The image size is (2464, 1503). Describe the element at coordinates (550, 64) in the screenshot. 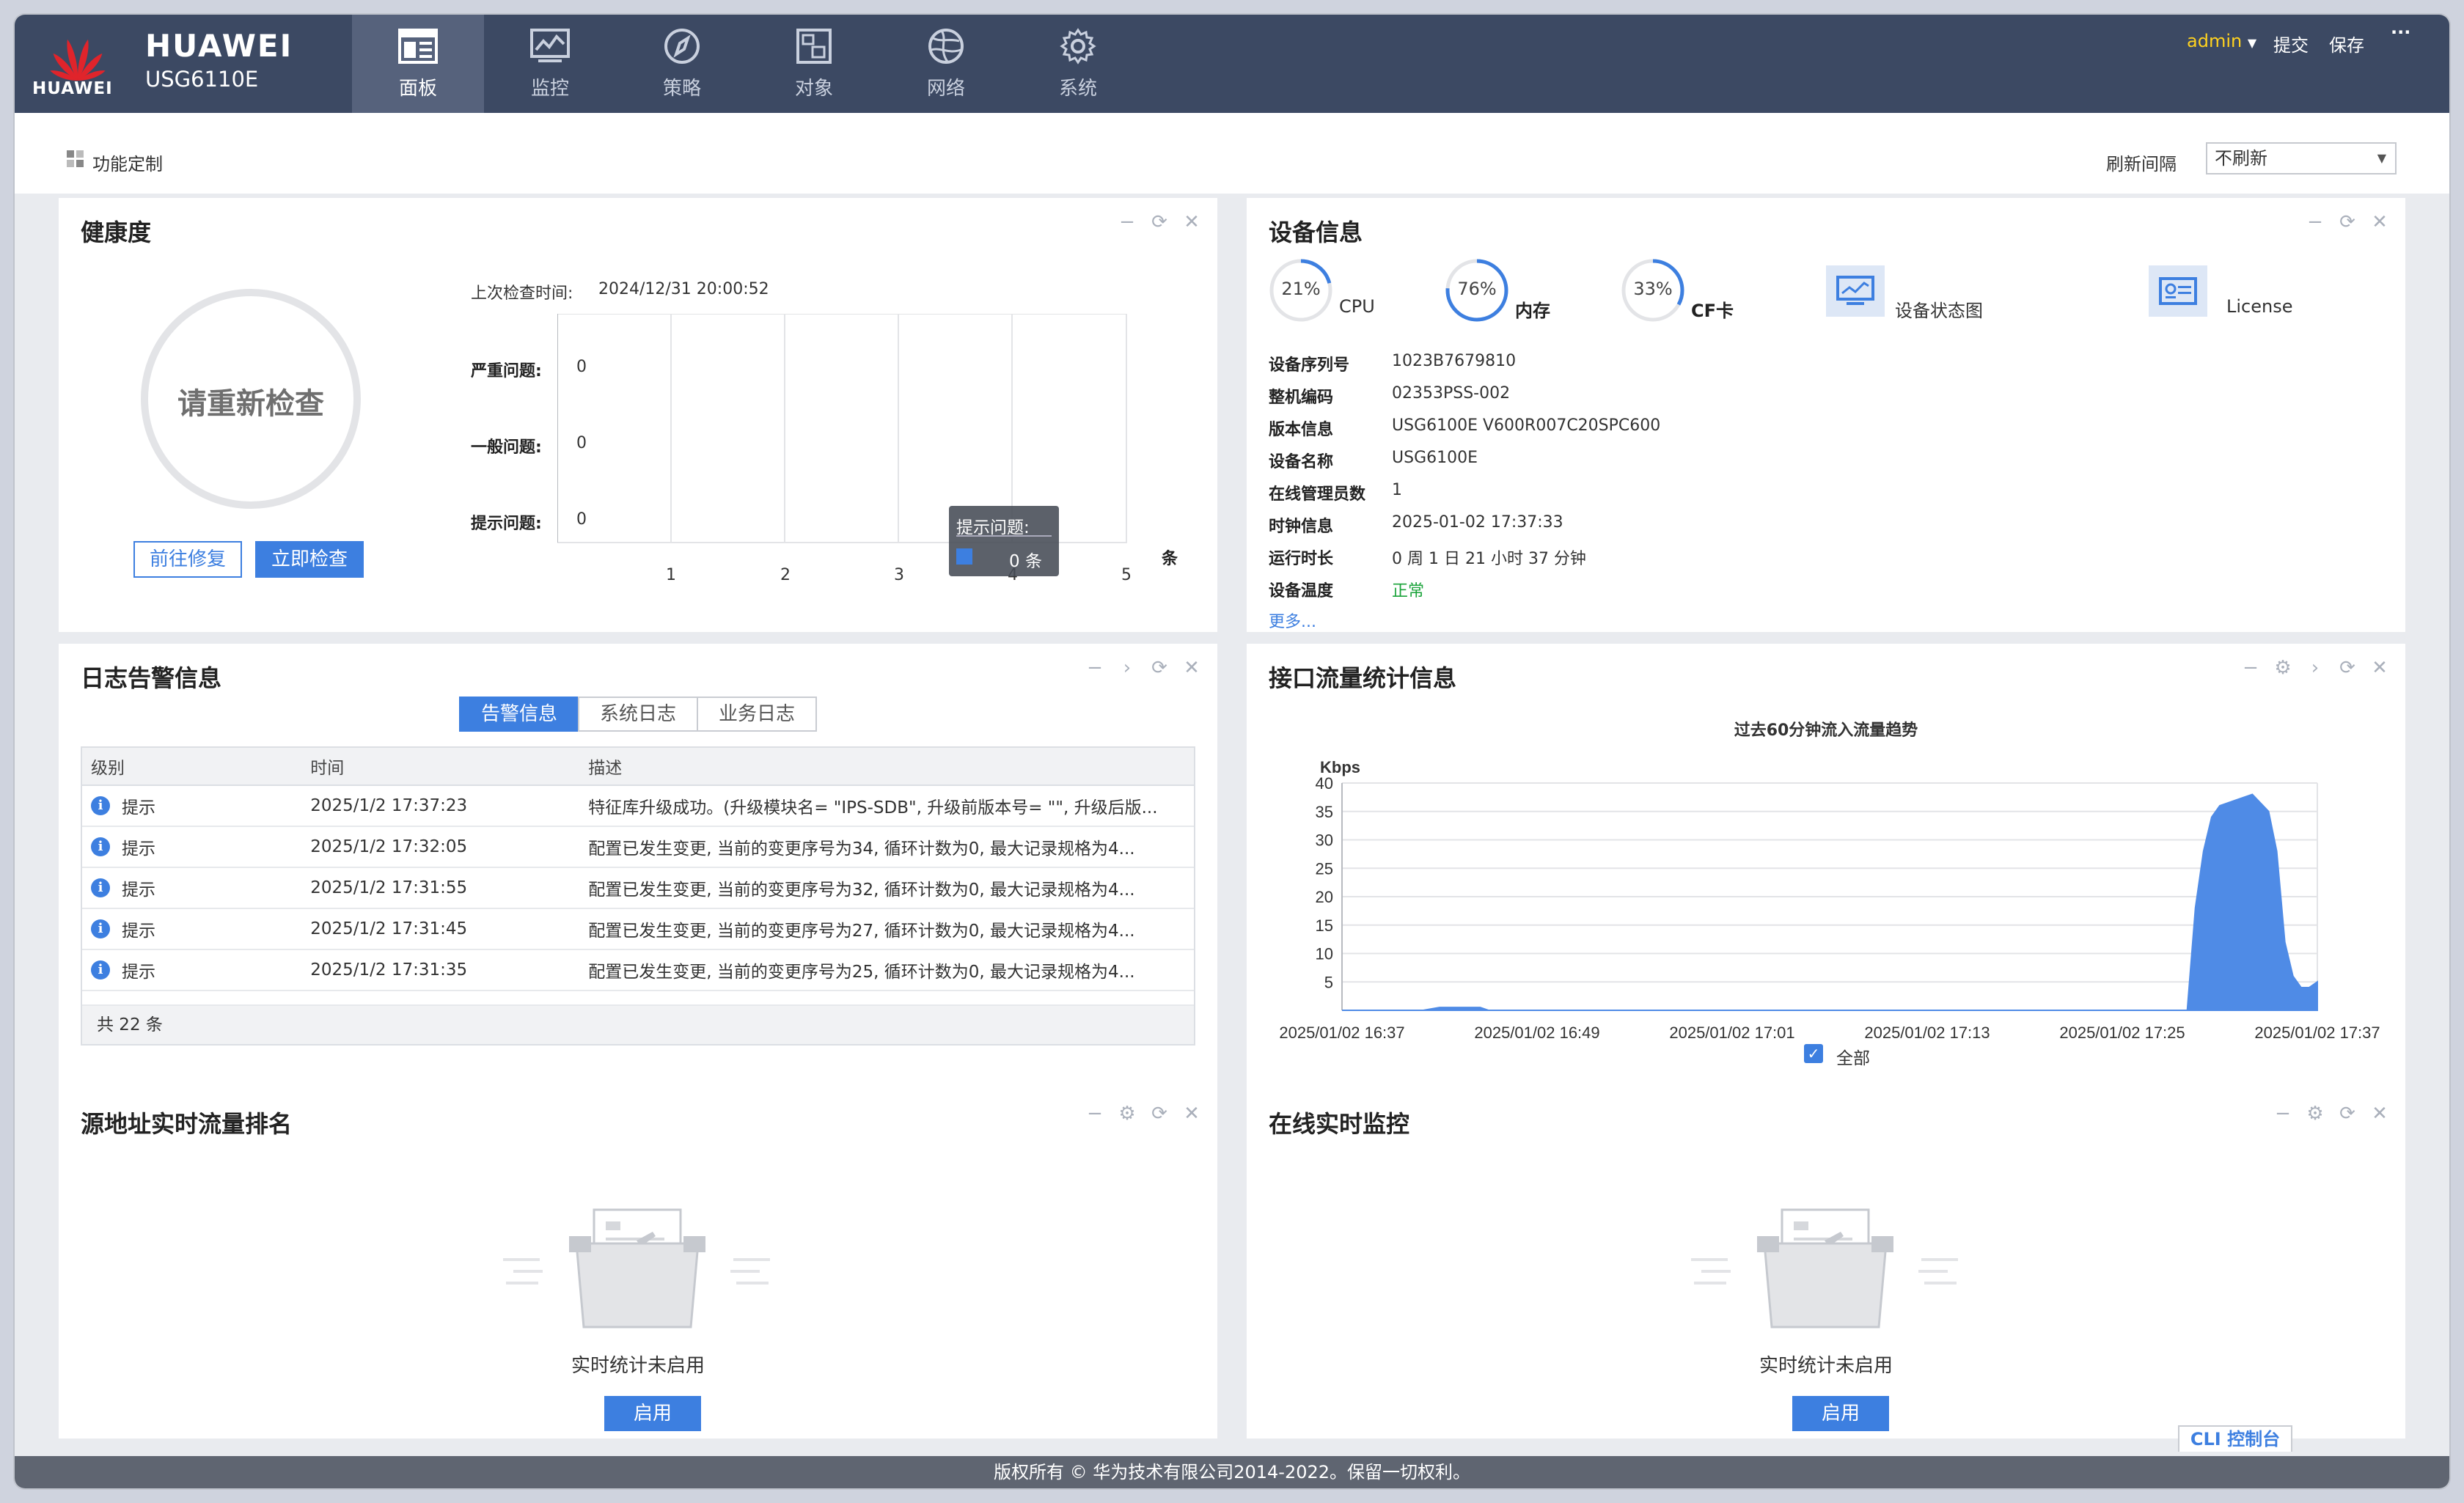

I see `nav-monitor: 监控` at that location.